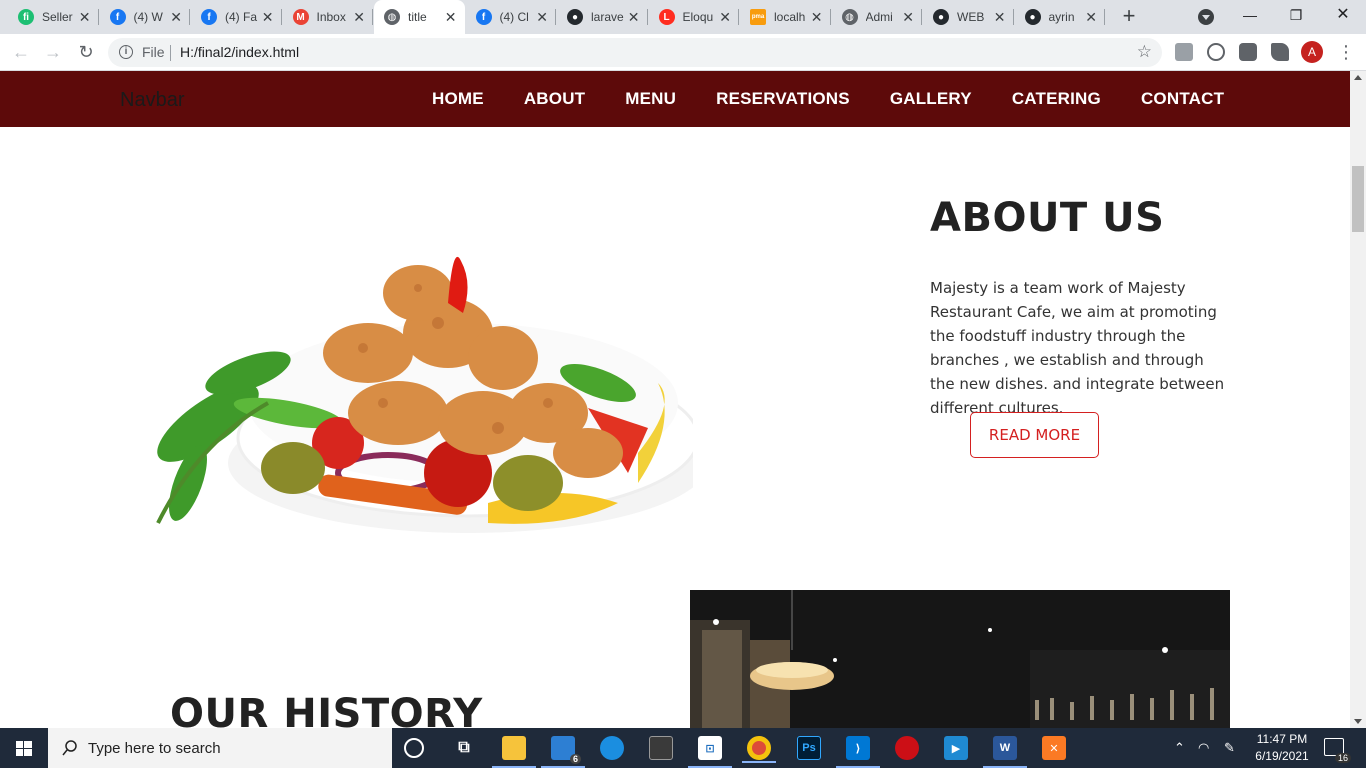 This screenshot has width=1366, height=768. I want to click on new-tab-button: +, so click(1129, 16).